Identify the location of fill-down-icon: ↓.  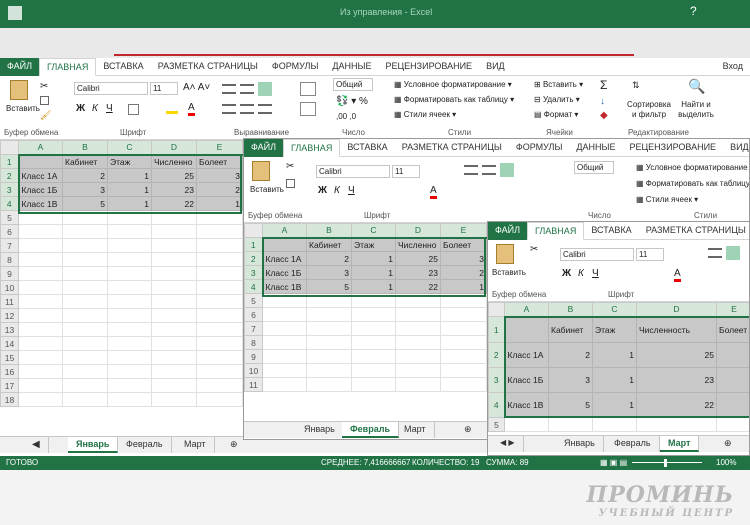
(602, 101).